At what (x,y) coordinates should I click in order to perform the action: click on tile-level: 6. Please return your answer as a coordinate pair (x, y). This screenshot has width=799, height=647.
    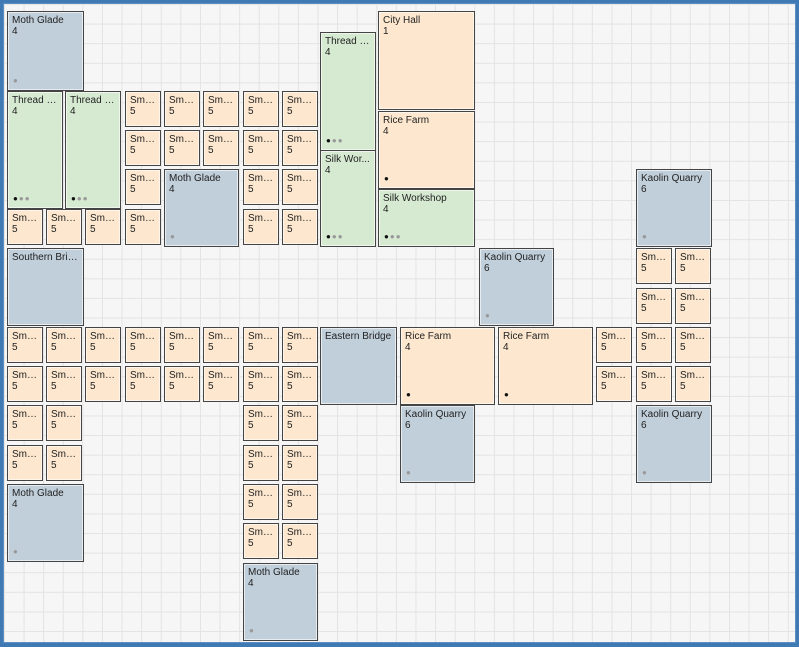
    Looking at the image, I should click on (408, 425).